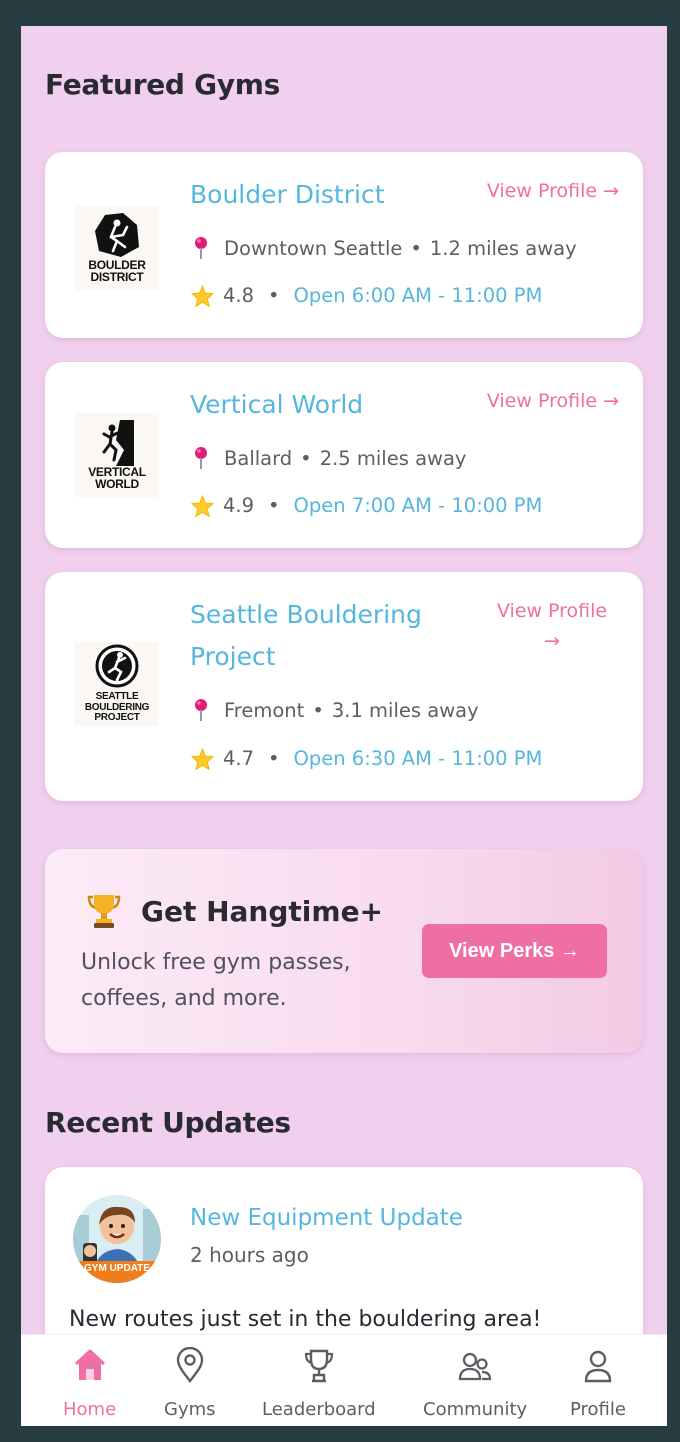 The height and width of the screenshot is (1442, 680). Describe the element at coordinates (117, 271) in the screenshot. I see `gym-logo-text: BOULDER DISTRICT` at that location.